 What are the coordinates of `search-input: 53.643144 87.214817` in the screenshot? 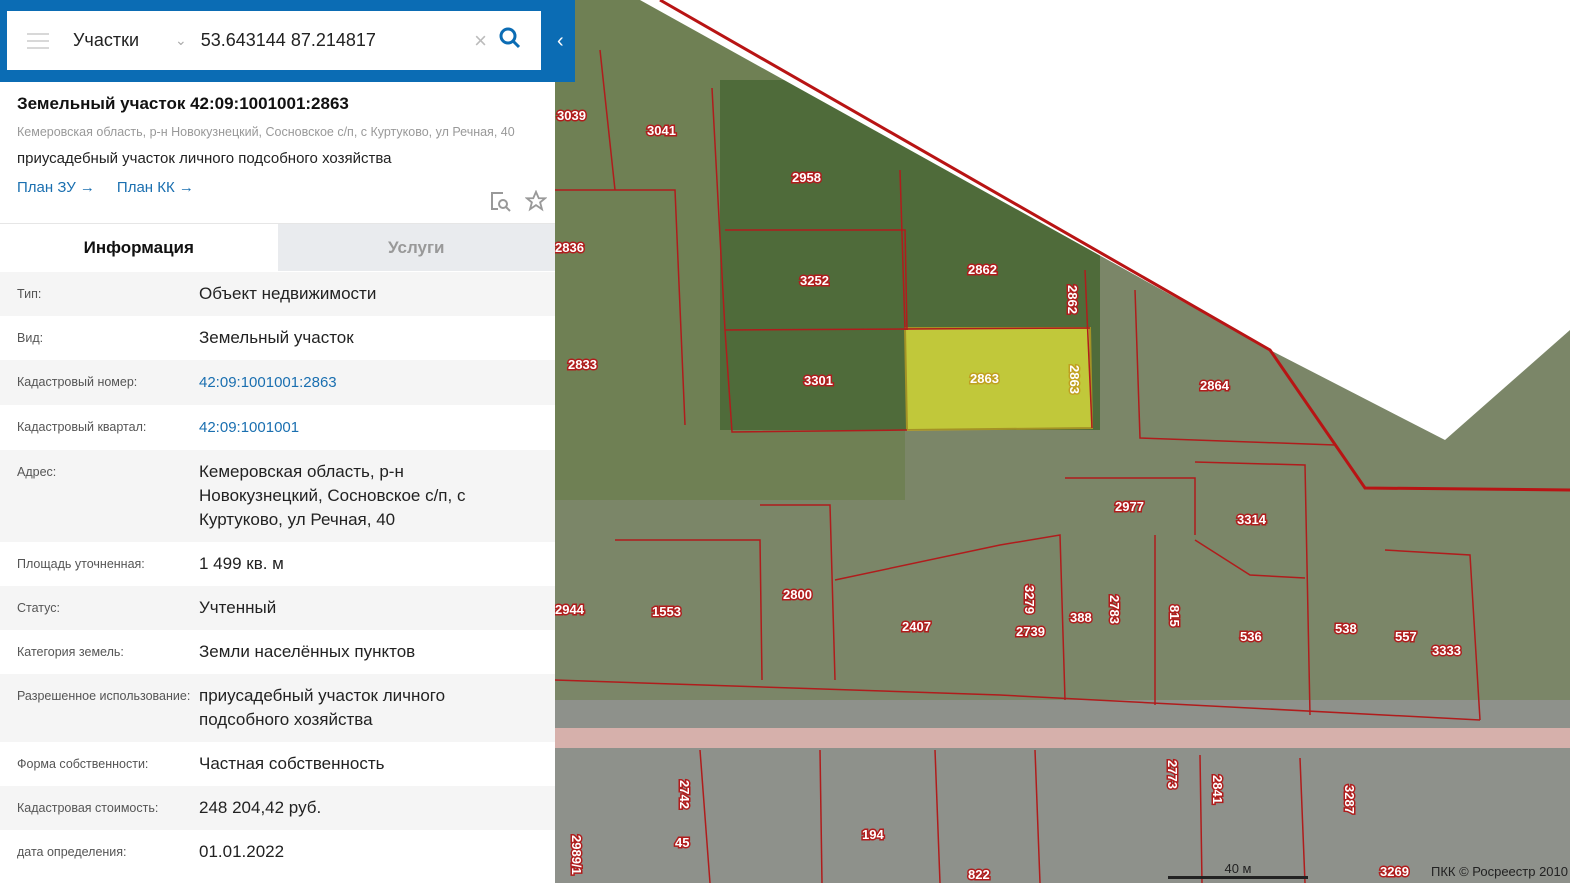 It's located at (337, 40).